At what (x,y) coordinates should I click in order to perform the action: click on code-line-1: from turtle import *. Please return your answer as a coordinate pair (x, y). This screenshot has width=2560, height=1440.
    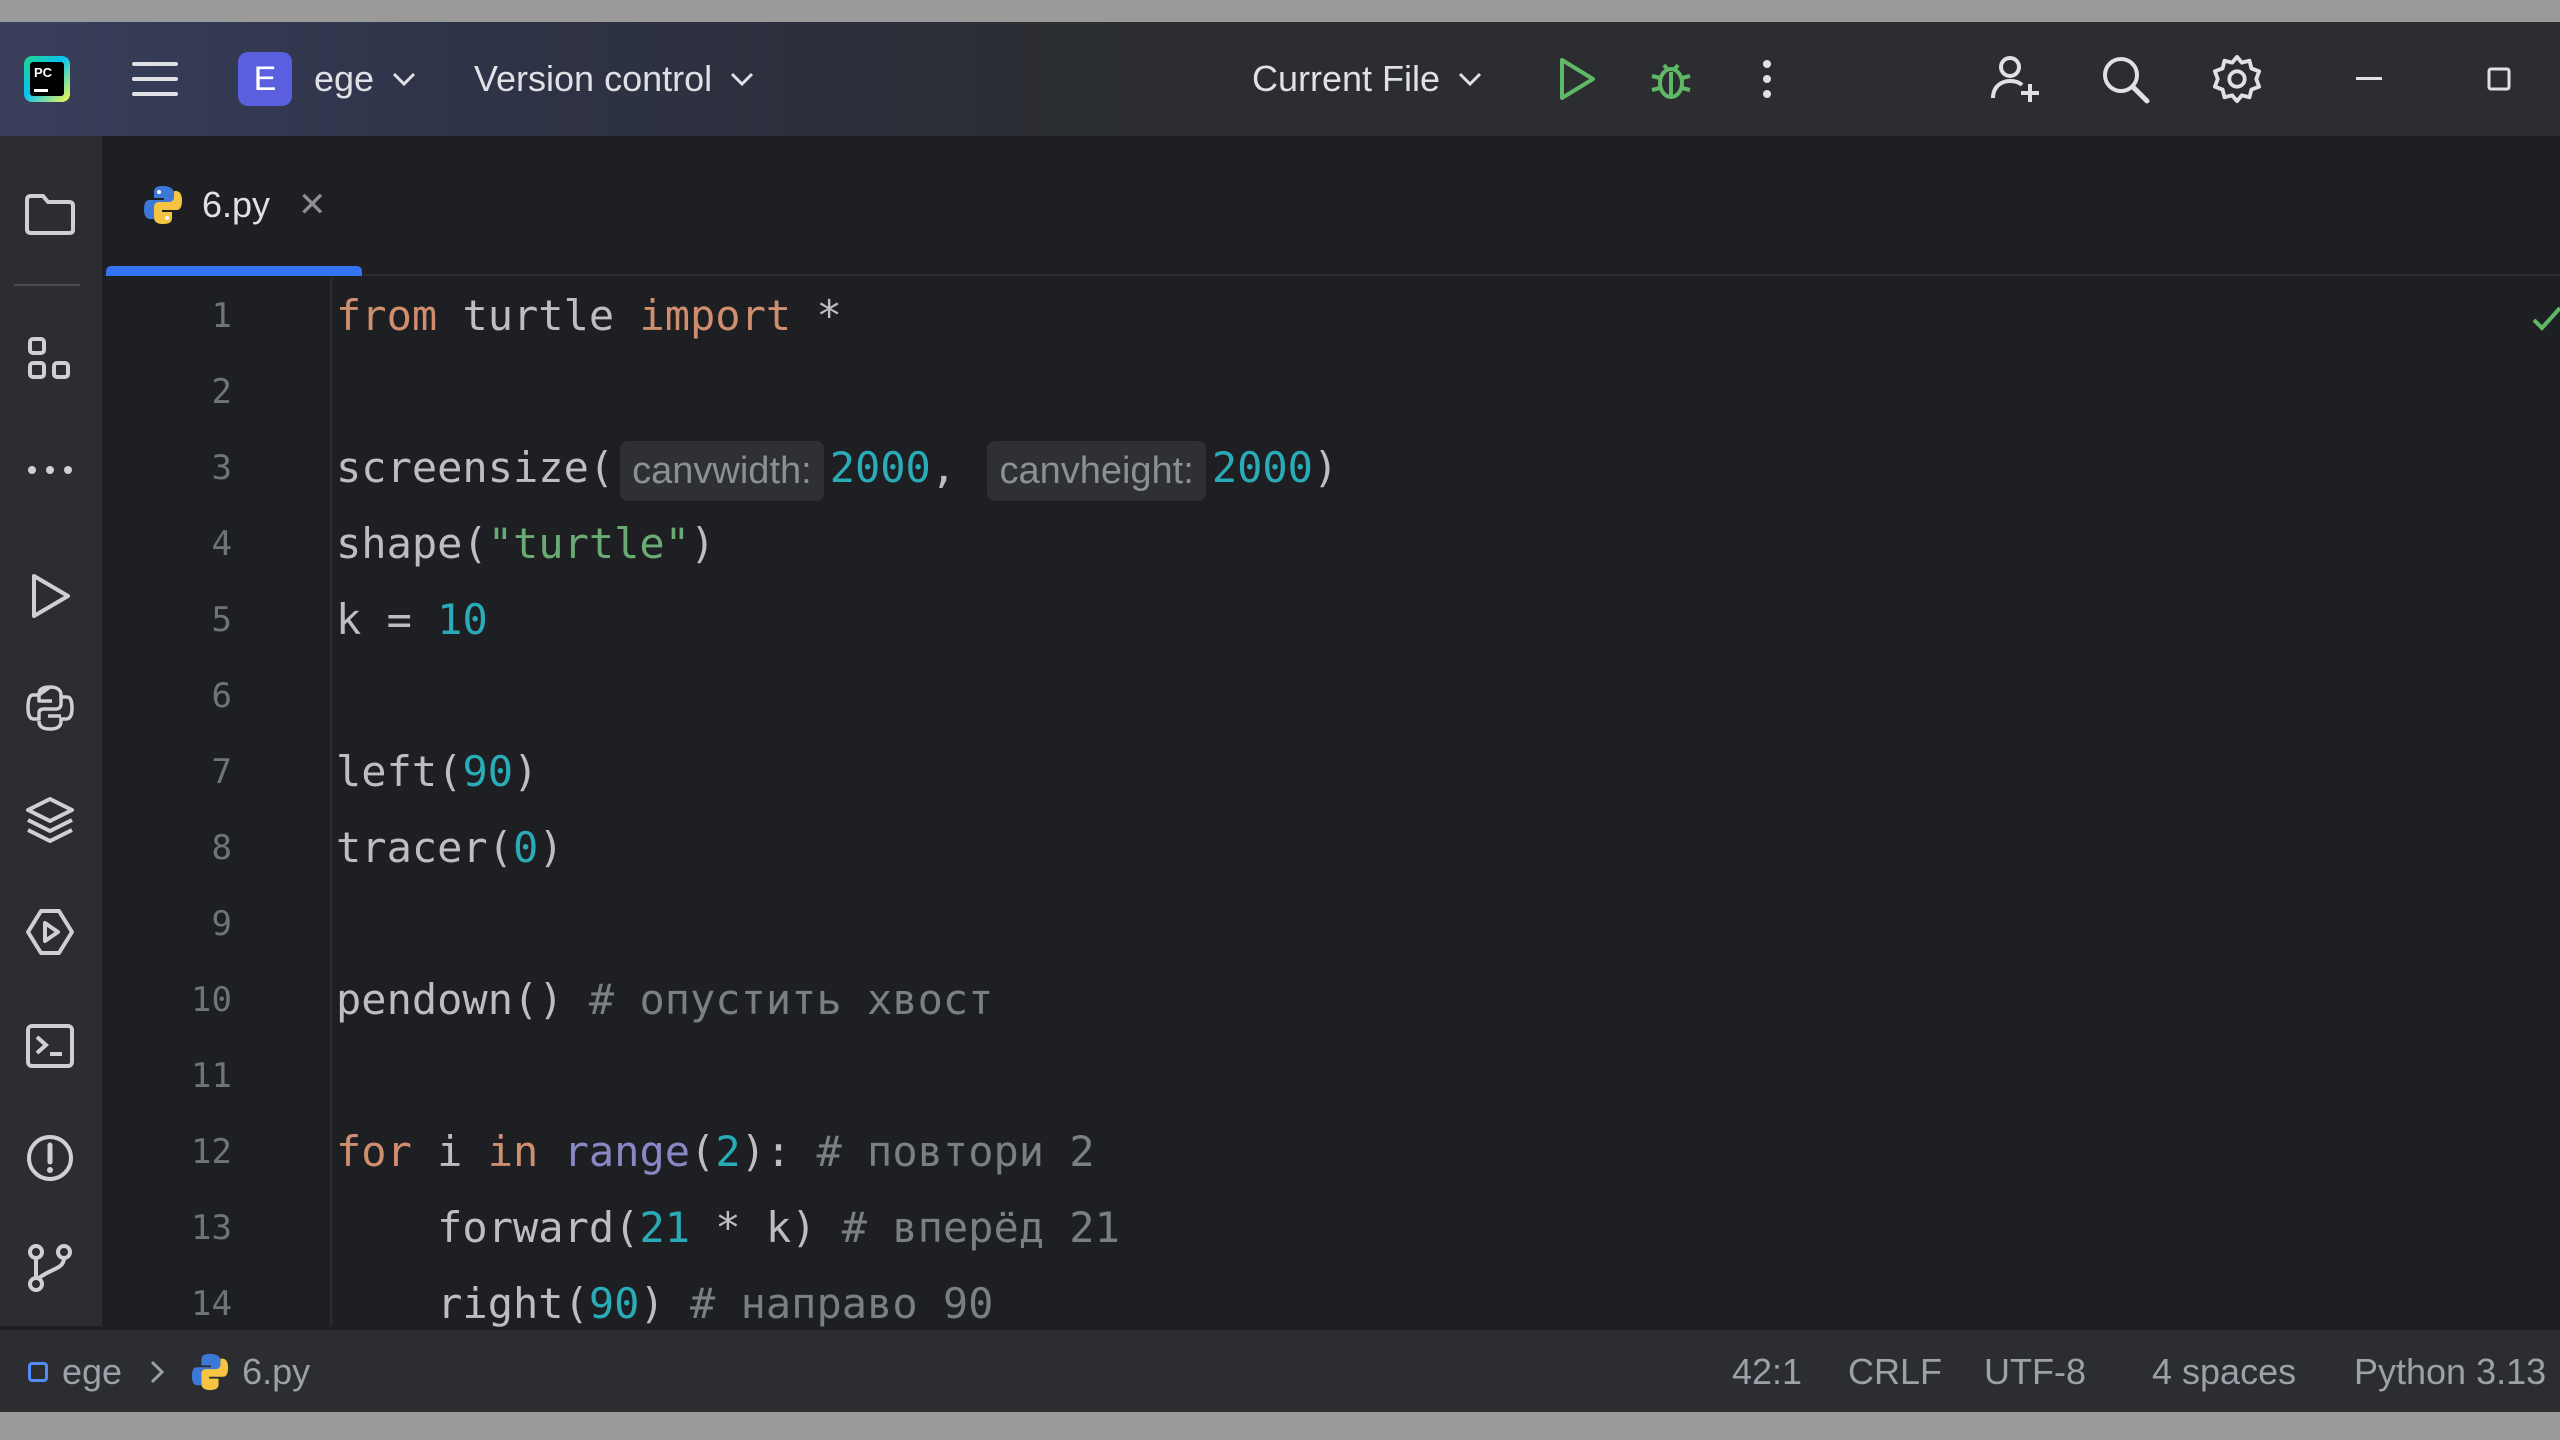
    Looking at the image, I should click on (589, 315).